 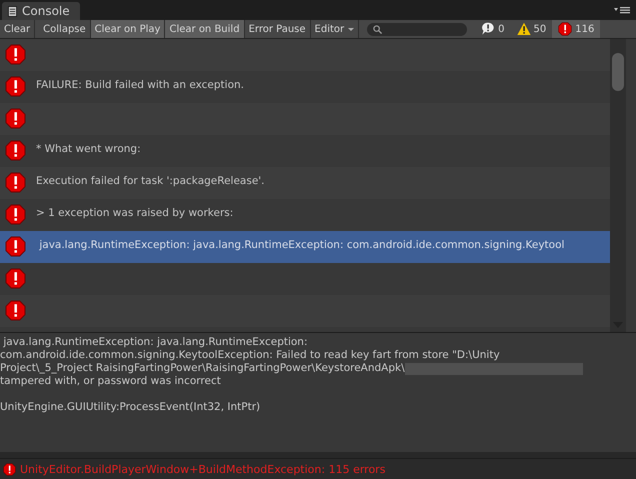 I want to click on error-filter-button: 116, so click(x=576, y=29).